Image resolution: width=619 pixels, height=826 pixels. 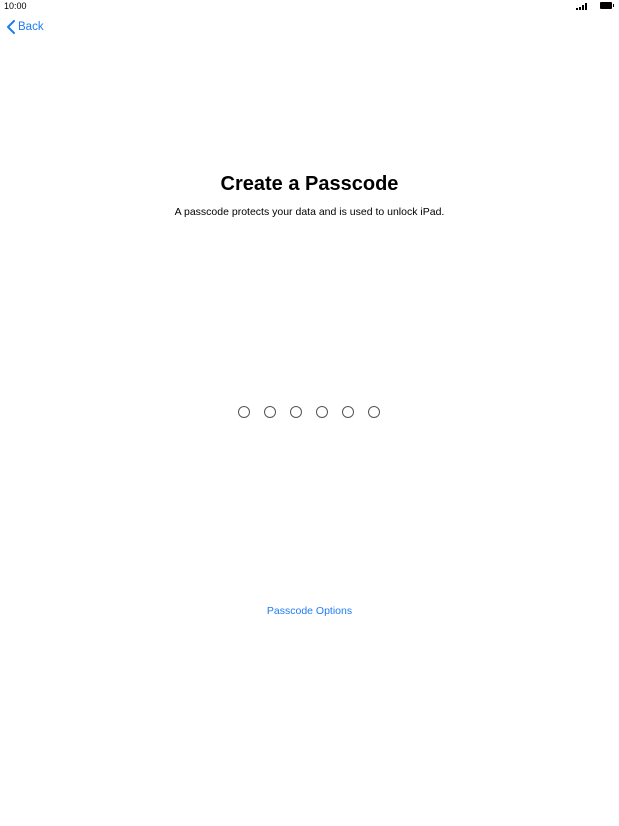 I want to click on status-time: 10:00, so click(x=15, y=6).